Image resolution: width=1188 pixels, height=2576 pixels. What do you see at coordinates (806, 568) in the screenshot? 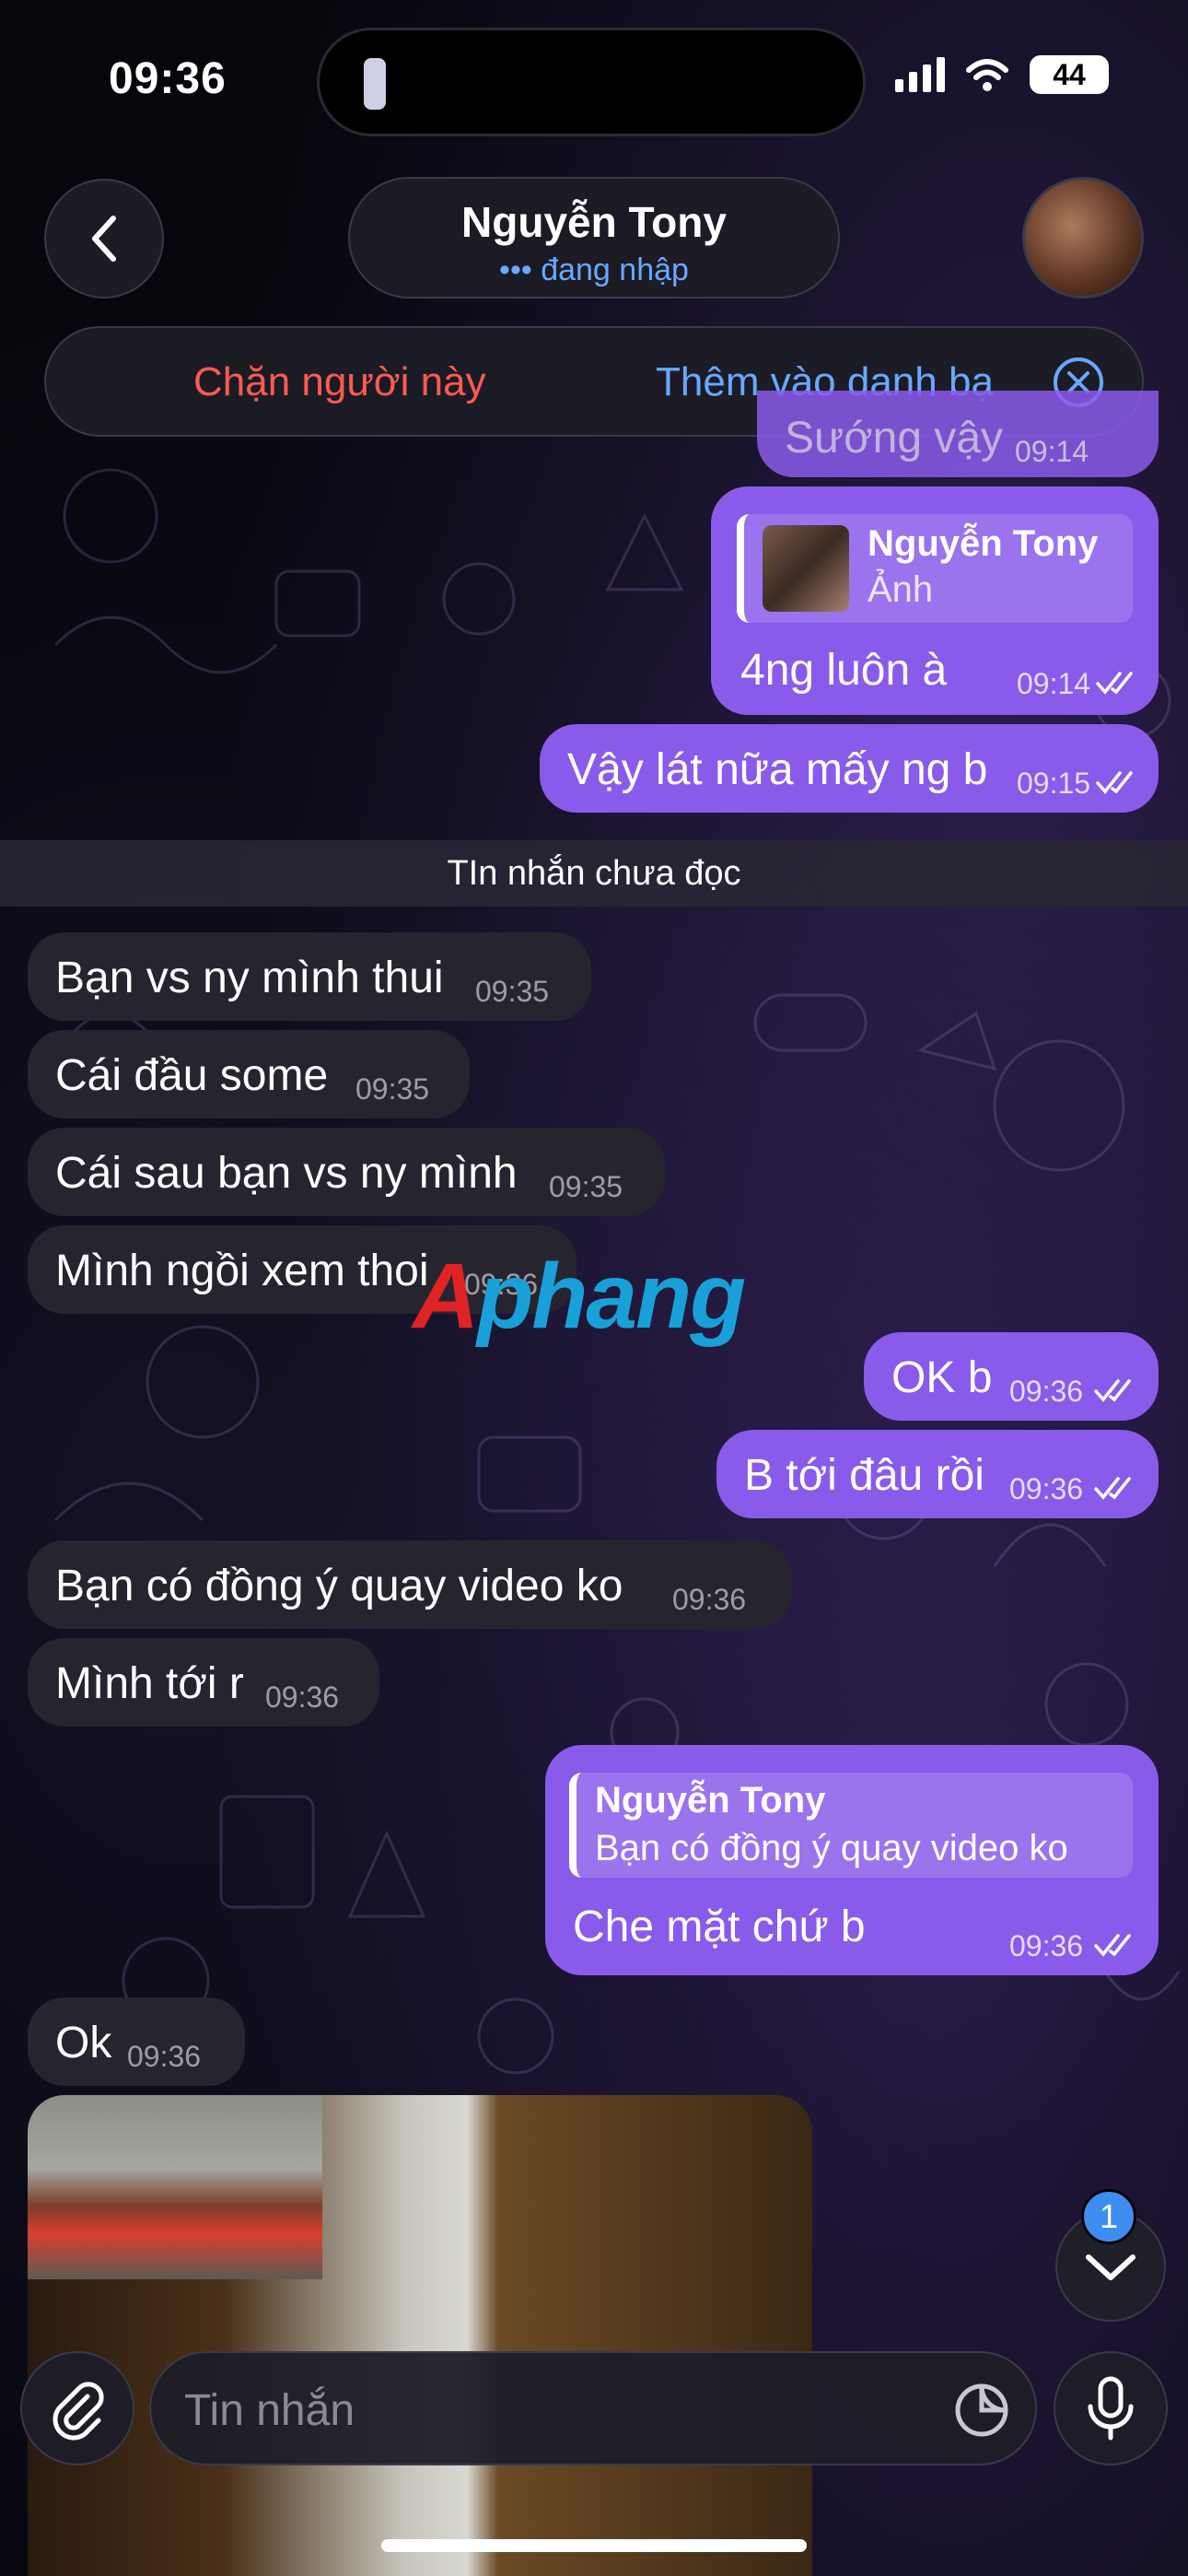
I see `reply-thumbnail` at bounding box center [806, 568].